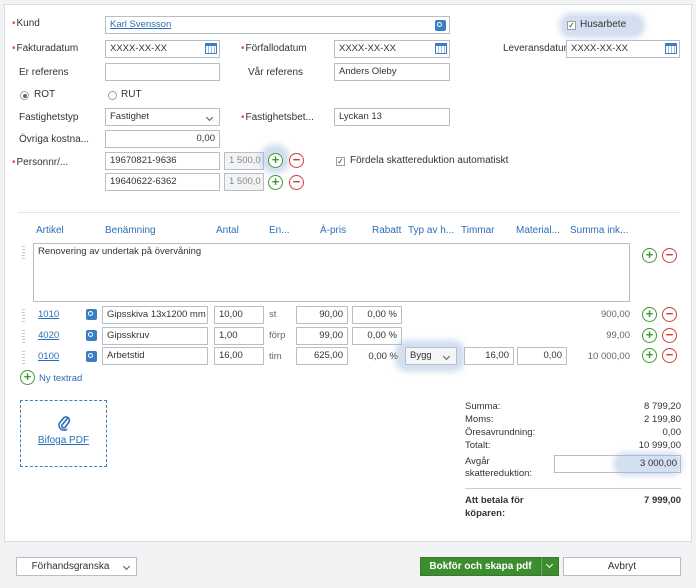  What do you see at coordinates (386, 230) in the screenshot?
I see `col-rabatt: Rabatt` at bounding box center [386, 230].